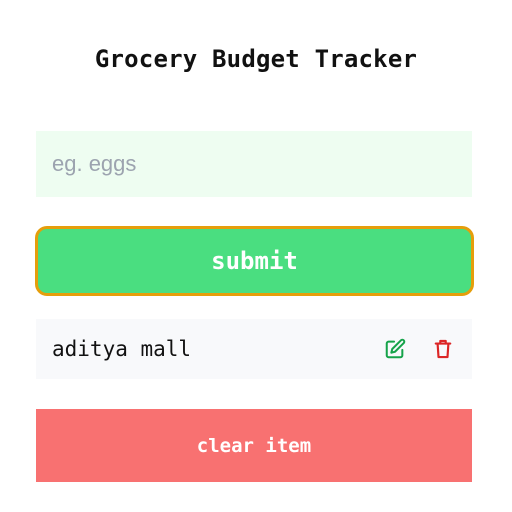 Image resolution: width=512 pixels, height=512 pixels. Describe the element at coordinates (256, 59) in the screenshot. I see `page-title: Grocery Budget Tracker` at that location.